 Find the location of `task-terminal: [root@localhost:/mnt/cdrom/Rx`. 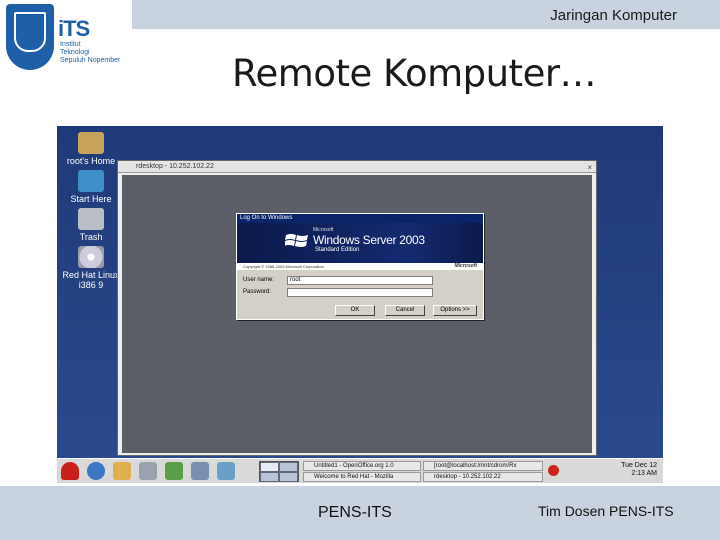

task-terminal: [root@localhost:/mnt/cdrom/Rx is located at coordinates (483, 466).